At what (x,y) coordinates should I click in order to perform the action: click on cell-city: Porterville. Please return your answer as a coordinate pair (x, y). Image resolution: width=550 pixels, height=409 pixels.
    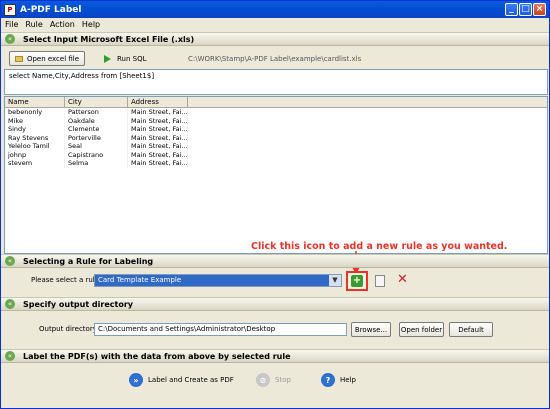
    Looking at the image, I should click on (96, 137).